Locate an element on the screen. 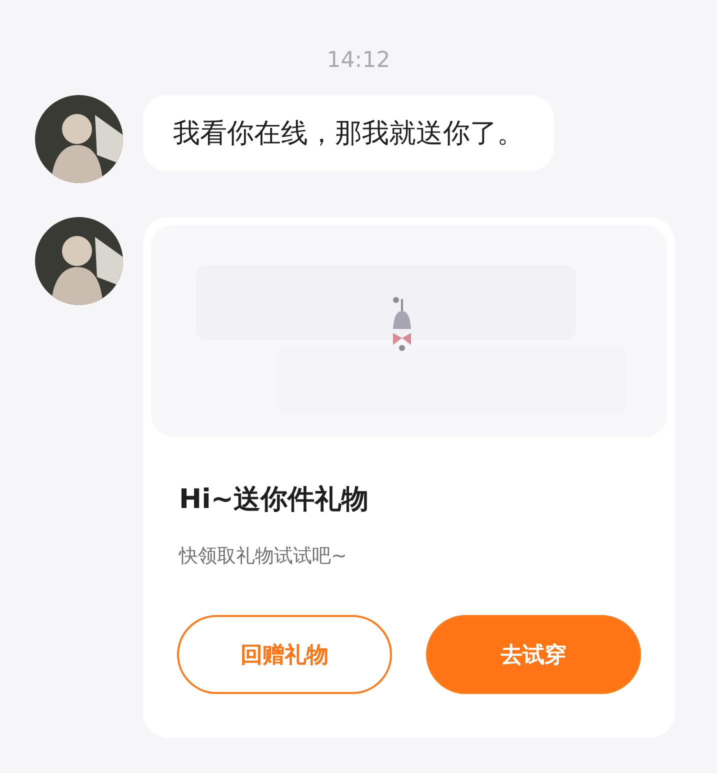 The image size is (717, 773). gift-subtitle: 快领取礼物试试吧~ is located at coordinates (263, 556).